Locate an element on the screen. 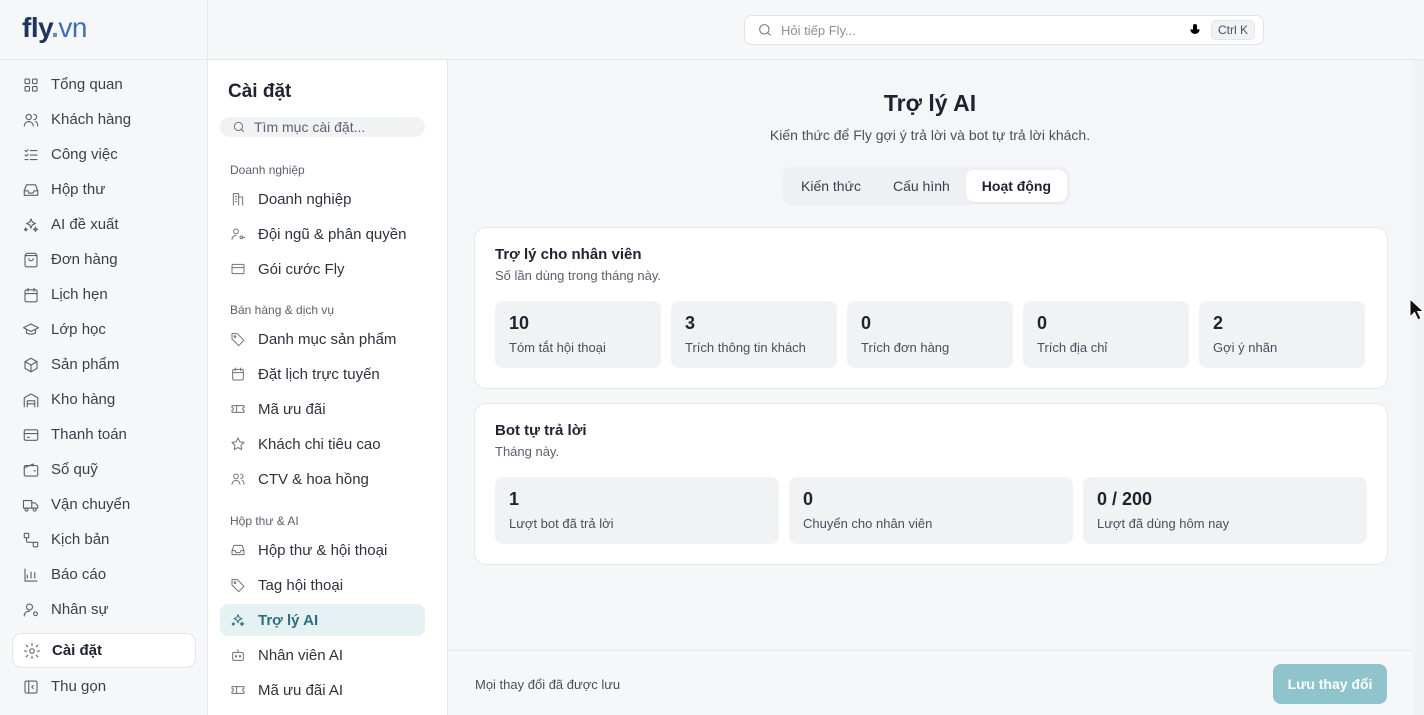 The height and width of the screenshot is (715, 1424). sidebar-item-nav-items-1: Khách hàng is located at coordinates (104, 119).